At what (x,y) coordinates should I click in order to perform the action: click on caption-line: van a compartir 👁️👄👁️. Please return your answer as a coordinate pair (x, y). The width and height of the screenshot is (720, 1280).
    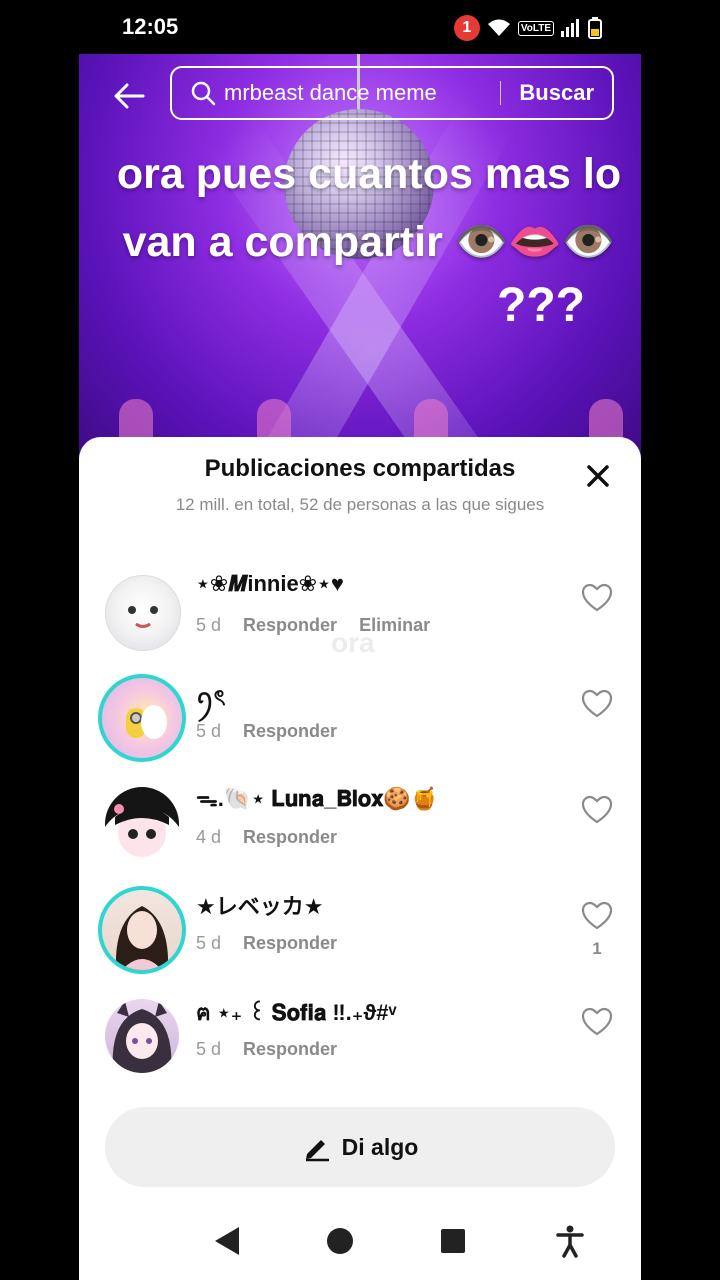
    Looking at the image, I should click on (369, 242).